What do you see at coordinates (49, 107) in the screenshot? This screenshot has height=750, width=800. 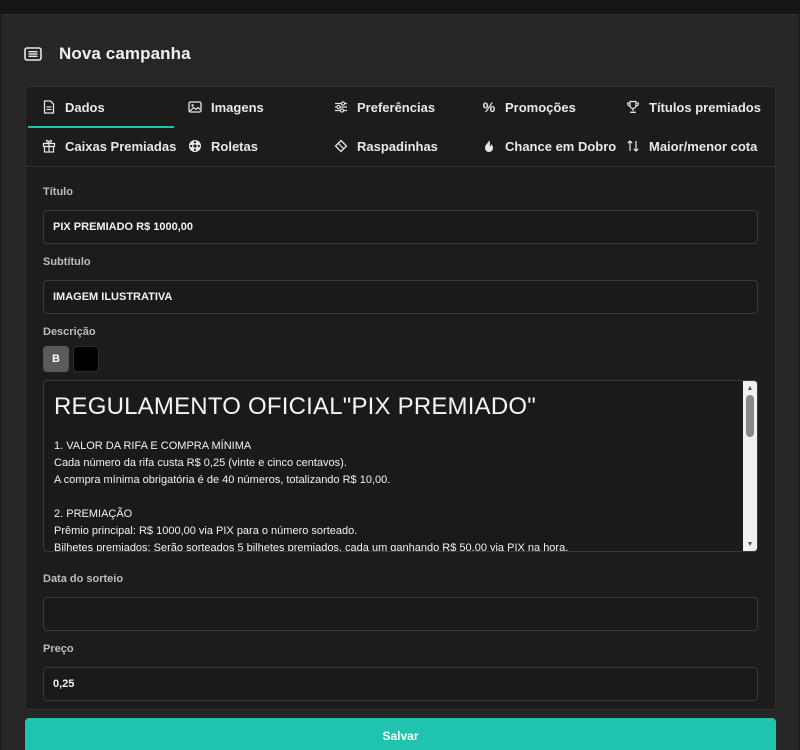 I see `document-icon` at bounding box center [49, 107].